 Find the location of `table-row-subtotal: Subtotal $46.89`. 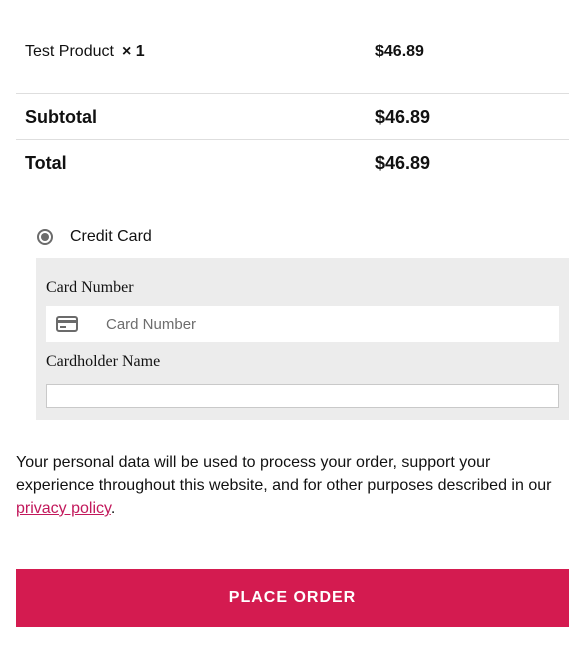

table-row-subtotal: Subtotal $46.89 is located at coordinates (292, 117).